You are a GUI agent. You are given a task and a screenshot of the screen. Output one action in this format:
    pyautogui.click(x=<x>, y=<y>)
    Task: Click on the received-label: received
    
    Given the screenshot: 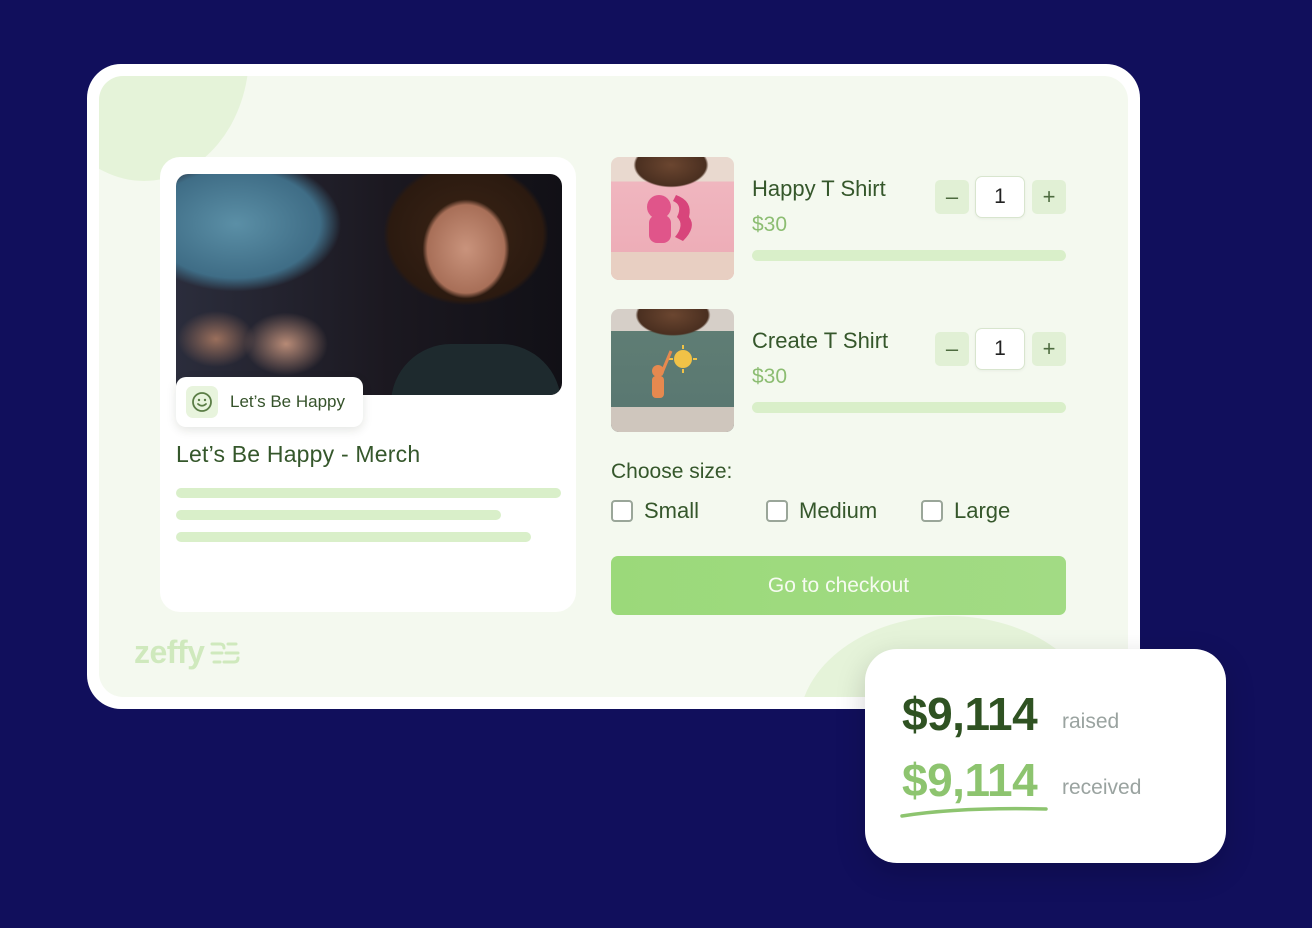 What is the action you would take?
    pyautogui.click(x=1102, y=787)
    